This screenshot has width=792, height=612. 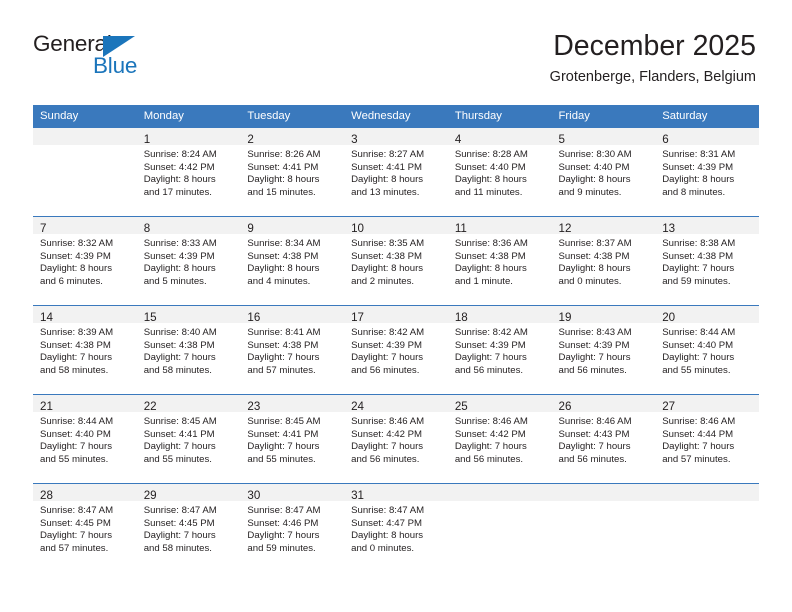 What do you see at coordinates (461, 317) in the screenshot?
I see `day-number: 18` at bounding box center [461, 317].